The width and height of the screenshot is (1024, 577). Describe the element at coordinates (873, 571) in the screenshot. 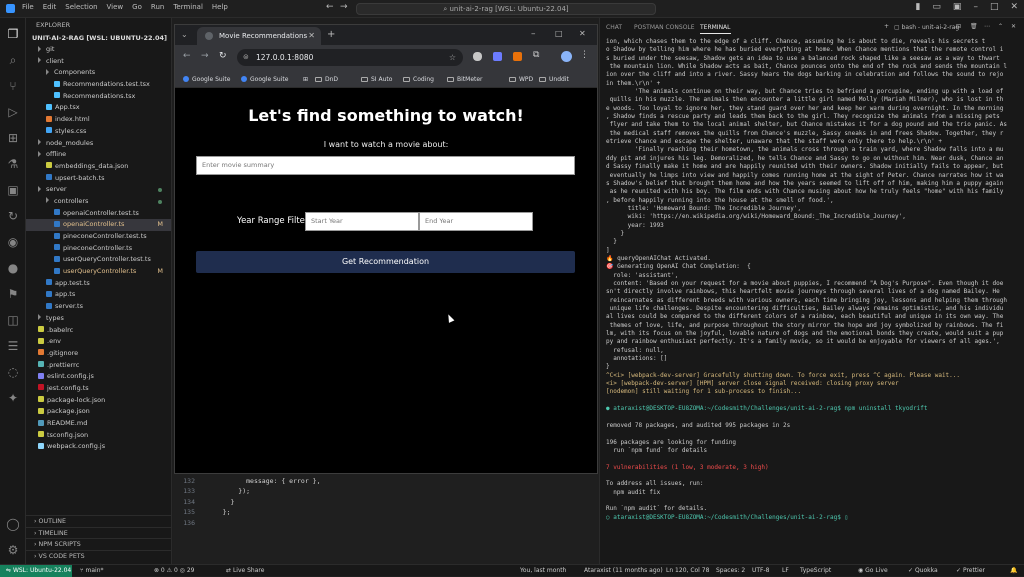

I see `go-live-button: ◉ Go Live` at that location.